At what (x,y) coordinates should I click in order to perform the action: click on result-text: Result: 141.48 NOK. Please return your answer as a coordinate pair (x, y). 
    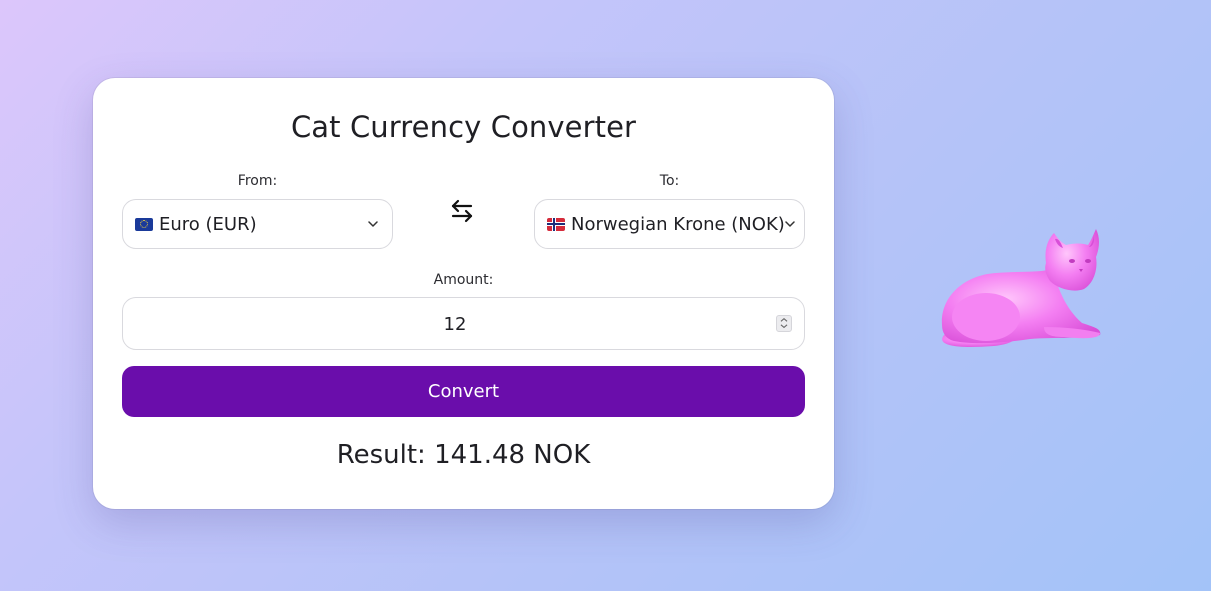
    Looking at the image, I should click on (463, 455).